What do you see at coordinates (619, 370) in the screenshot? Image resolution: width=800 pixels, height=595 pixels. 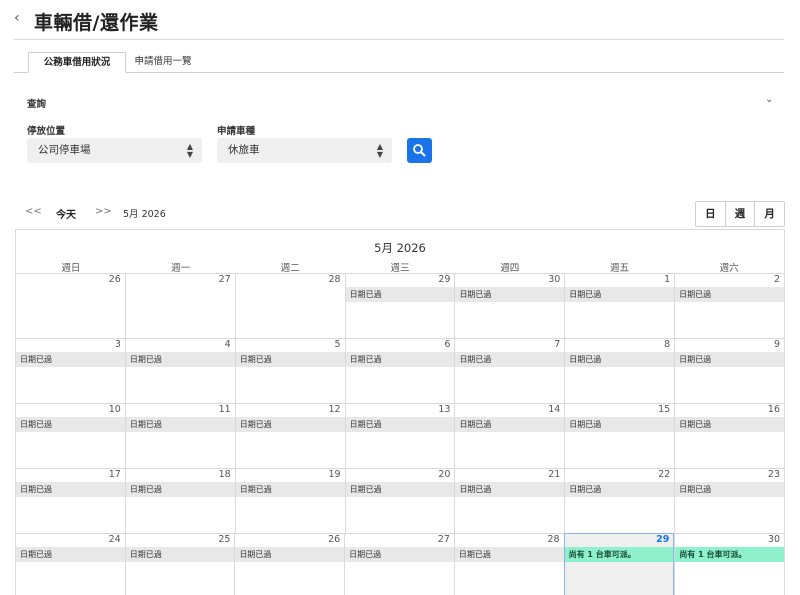 I see `calendar-day-cell: 8 日期已過` at bounding box center [619, 370].